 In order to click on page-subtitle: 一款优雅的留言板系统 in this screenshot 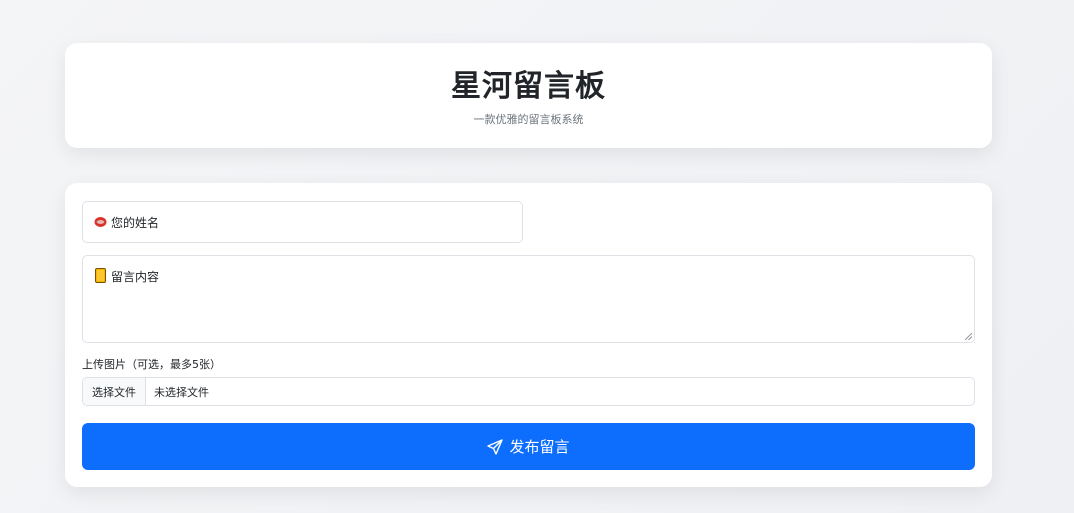, I will do `click(528, 119)`.